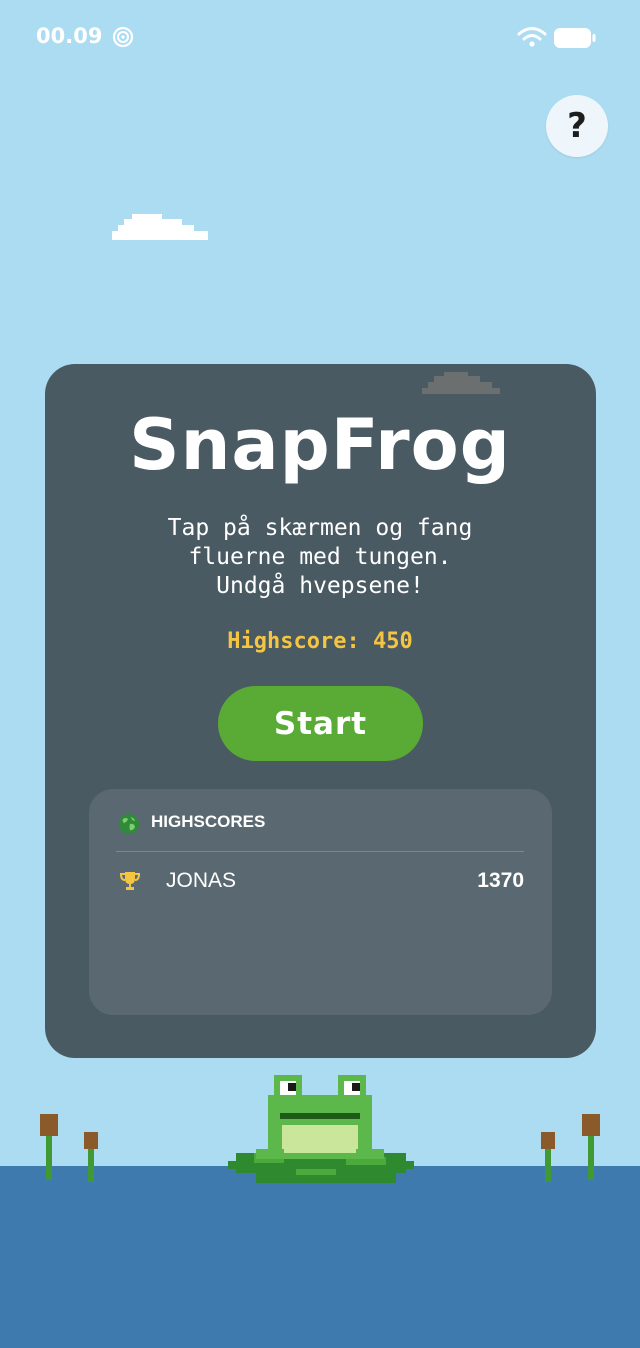 The height and width of the screenshot is (1348, 640). Describe the element at coordinates (123, 37) in the screenshot. I see `dnd-icon` at that location.